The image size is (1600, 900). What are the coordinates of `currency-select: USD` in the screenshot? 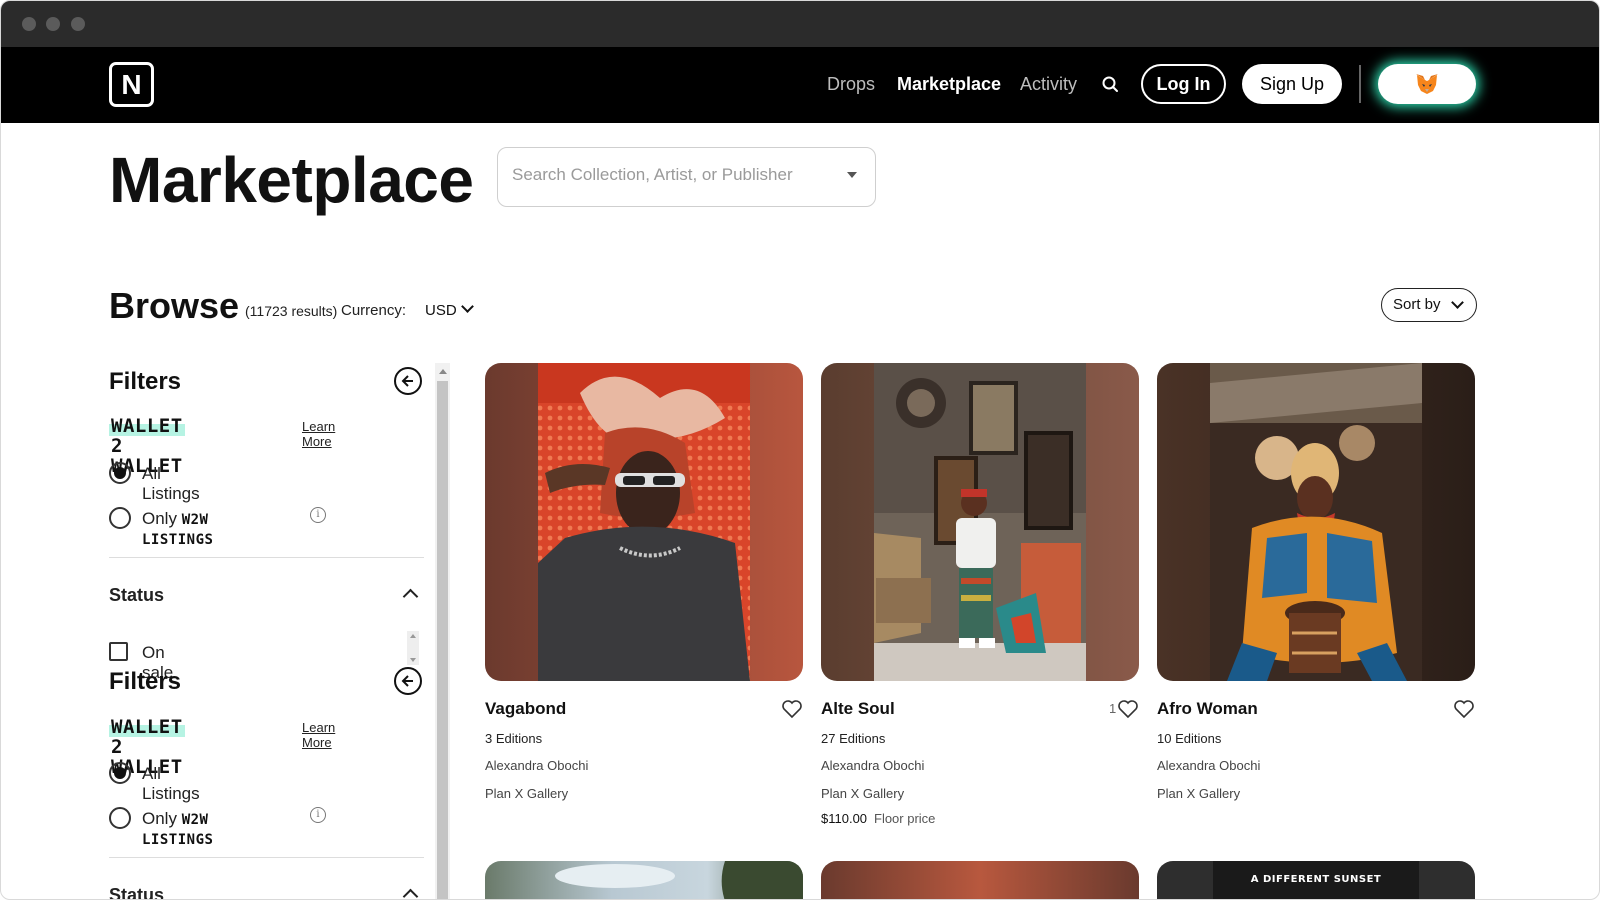 It's located at (441, 310).